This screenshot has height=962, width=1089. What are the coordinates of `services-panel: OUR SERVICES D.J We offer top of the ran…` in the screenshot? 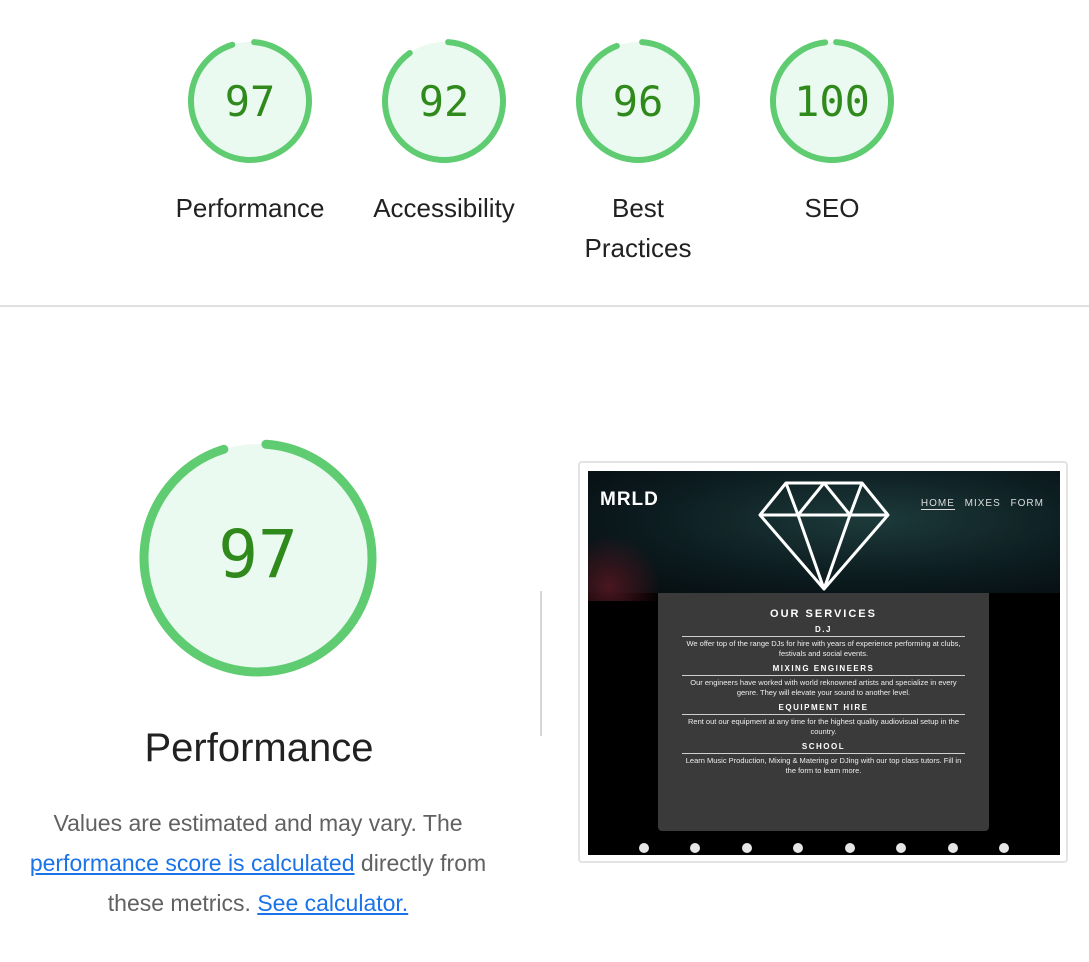 It's located at (823, 712).